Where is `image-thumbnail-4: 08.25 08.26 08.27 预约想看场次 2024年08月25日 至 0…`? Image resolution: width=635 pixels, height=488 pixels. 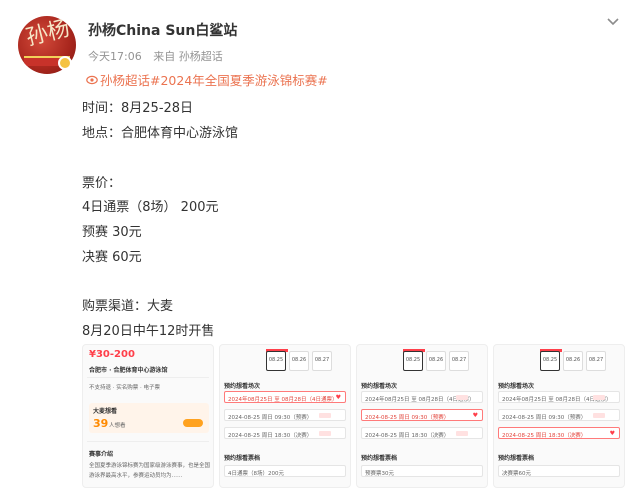
image-thumbnail-4: 08.25 08.26 08.27 预约想看场次 2024年08月25日 至 0… is located at coordinates (559, 416).